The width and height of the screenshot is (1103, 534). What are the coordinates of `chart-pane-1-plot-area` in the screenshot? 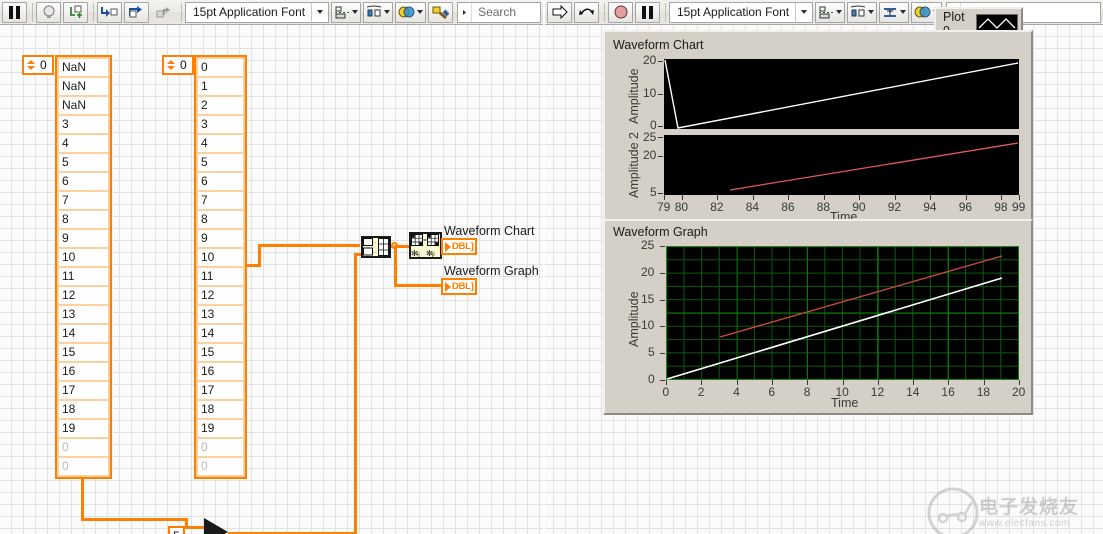 It's located at (841, 94).